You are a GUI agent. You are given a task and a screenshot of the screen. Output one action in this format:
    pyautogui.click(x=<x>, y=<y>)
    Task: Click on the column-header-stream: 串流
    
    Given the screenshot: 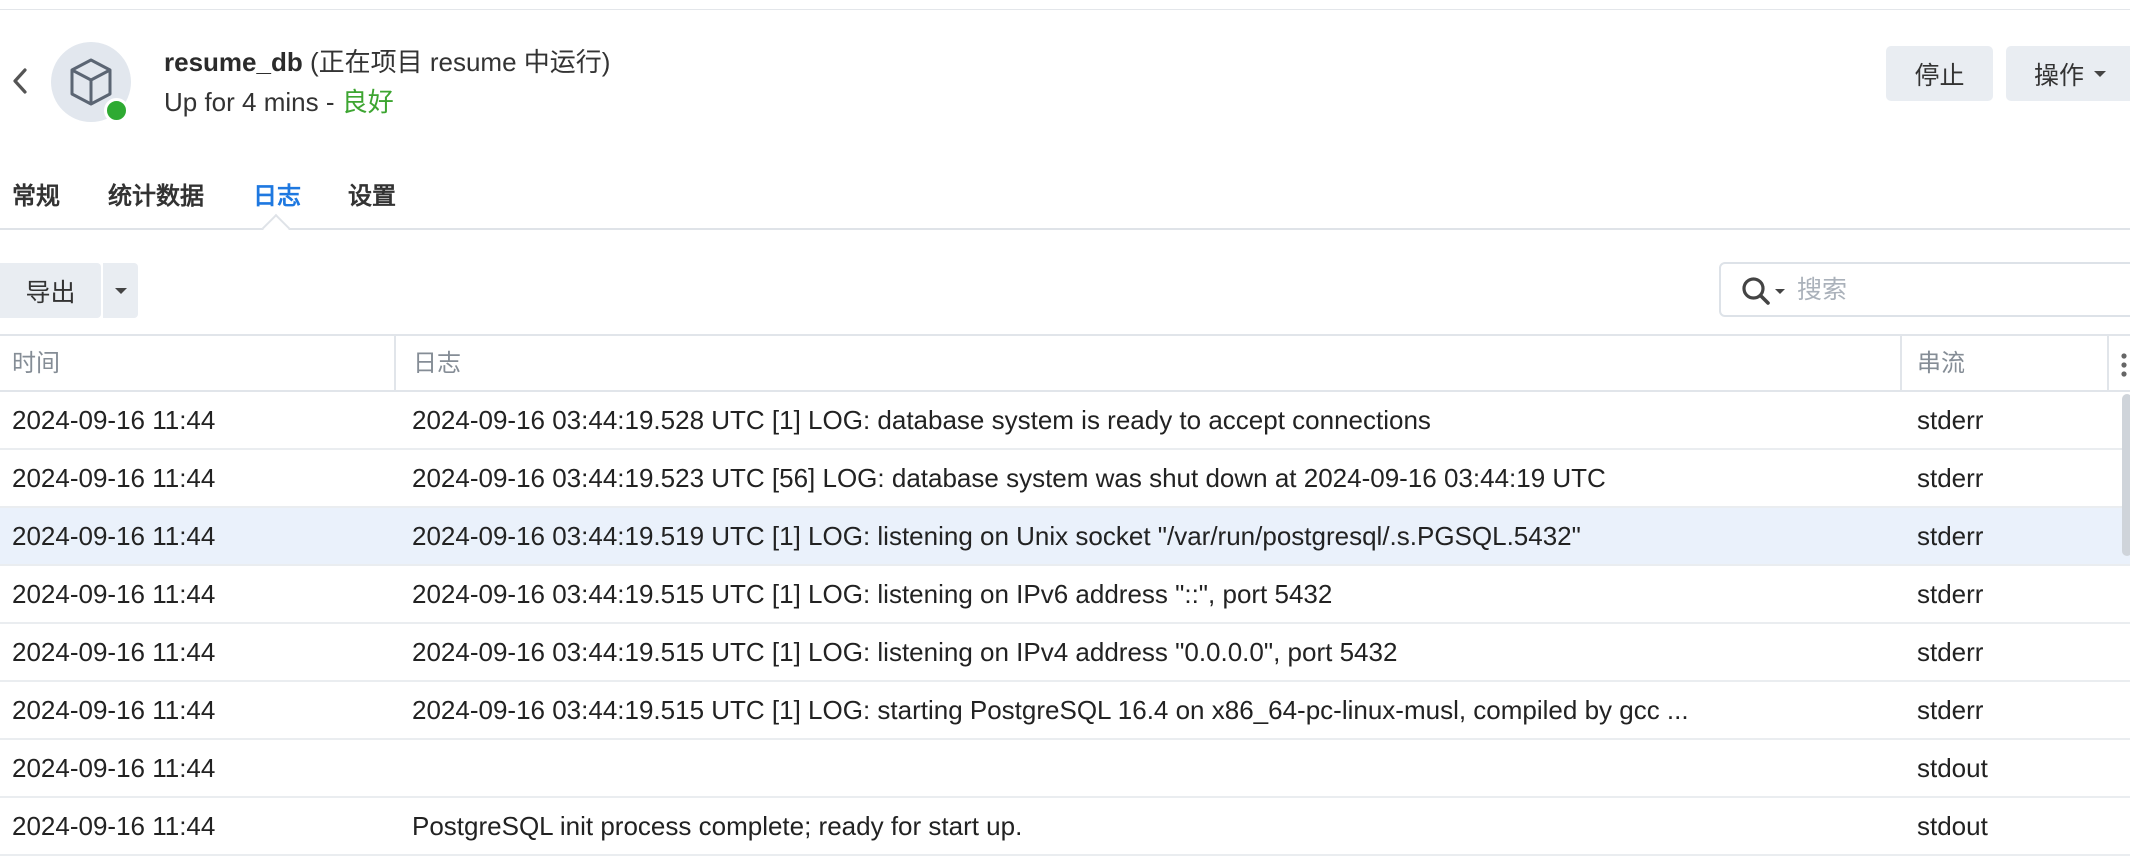 What is the action you would take?
    pyautogui.click(x=1941, y=364)
    